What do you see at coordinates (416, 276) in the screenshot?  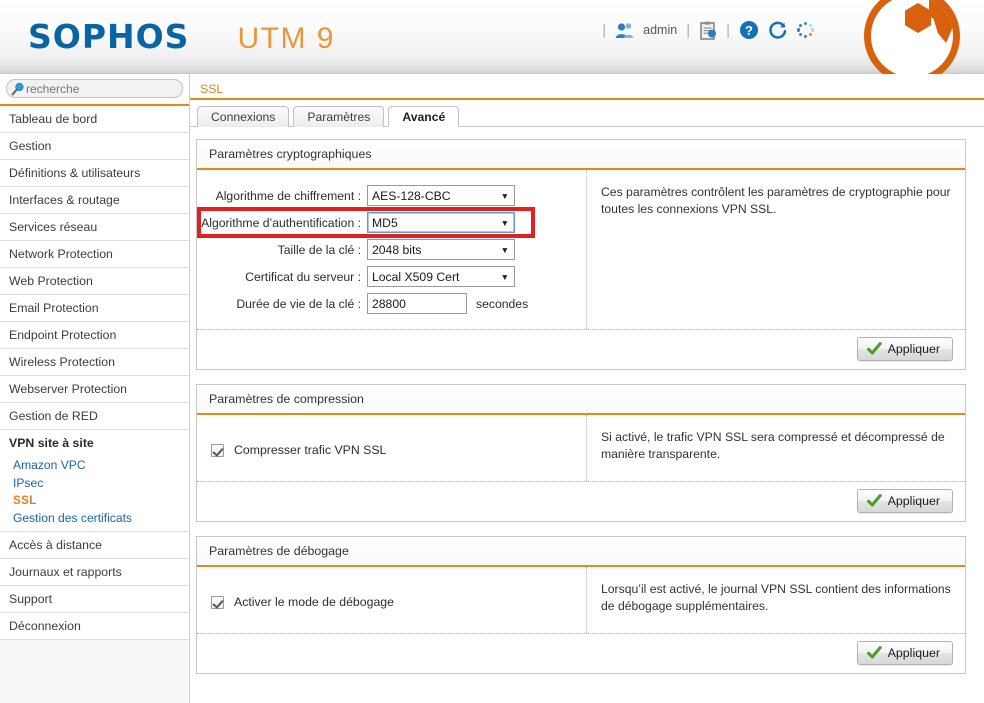 I see `server-certificate-value: Local X509 Cert` at bounding box center [416, 276].